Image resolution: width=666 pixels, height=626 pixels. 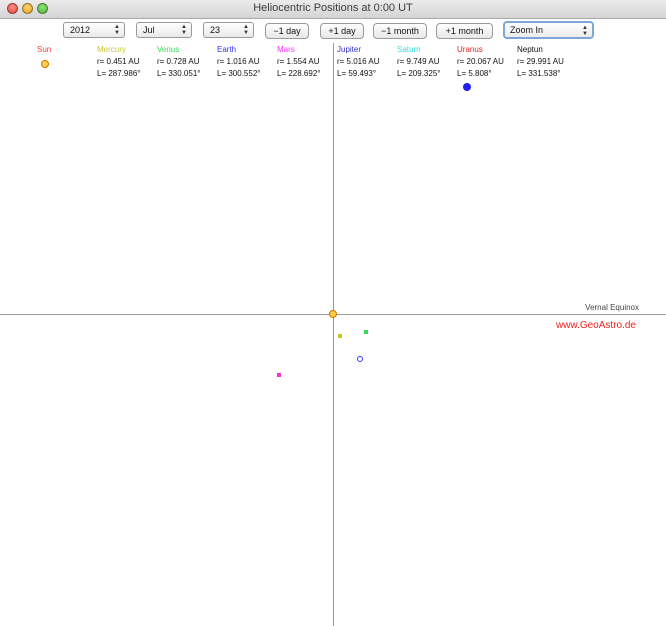 I want to click on sun-marker, so click(x=333, y=314).